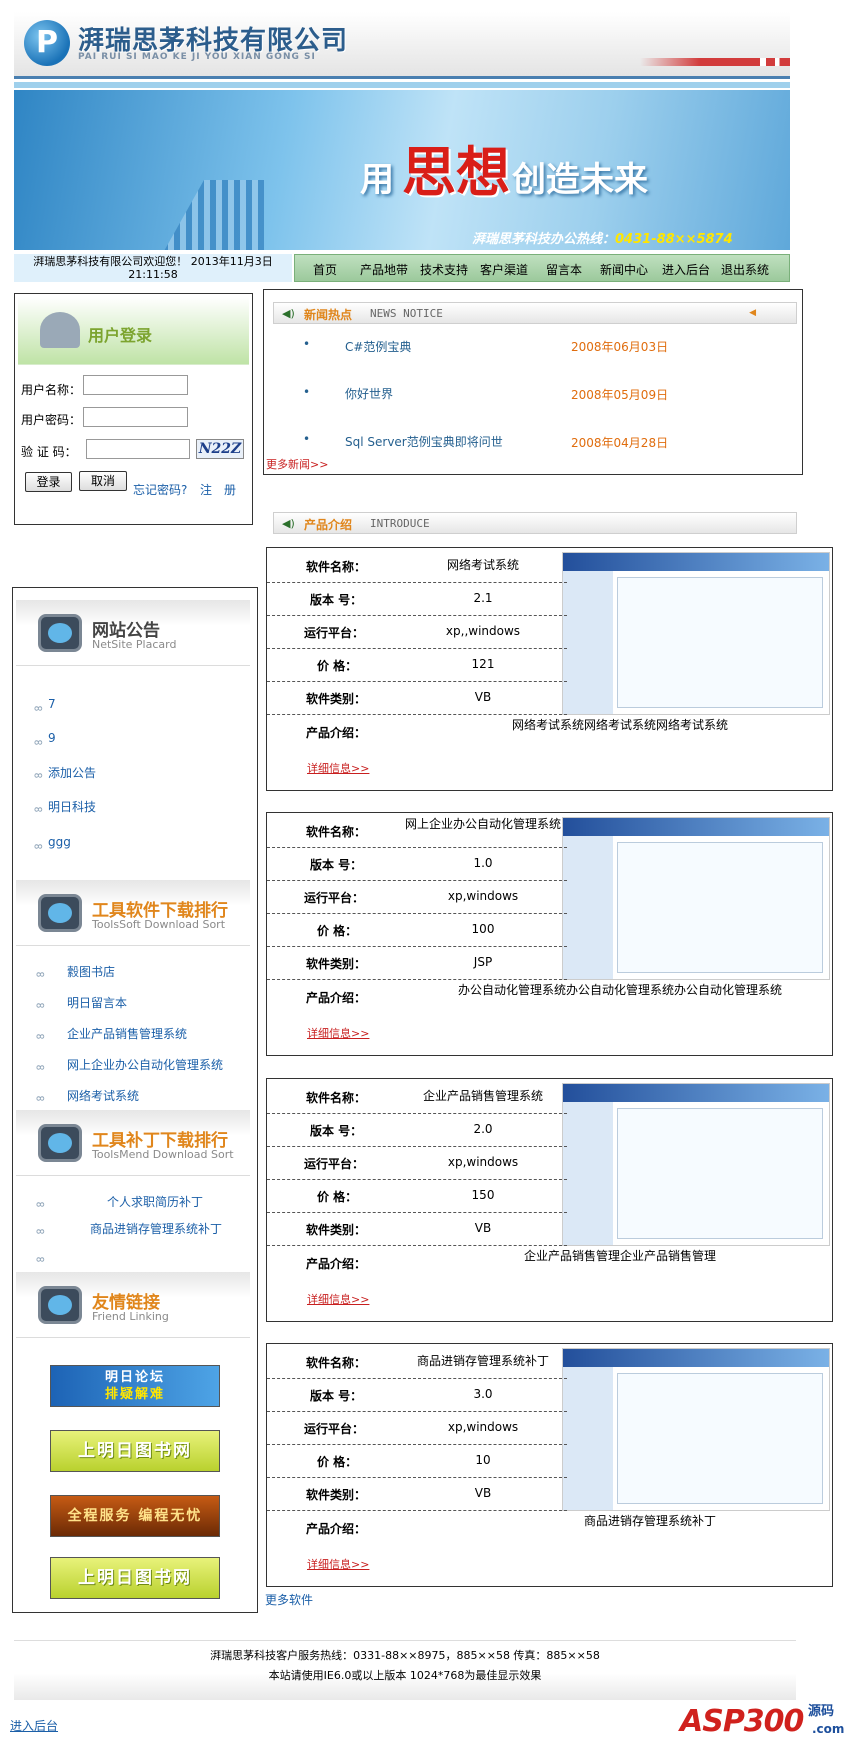  Describe the element at coordinates (288, 523) in the screenshot. I see `speaker-icon: ◀)` at that location.